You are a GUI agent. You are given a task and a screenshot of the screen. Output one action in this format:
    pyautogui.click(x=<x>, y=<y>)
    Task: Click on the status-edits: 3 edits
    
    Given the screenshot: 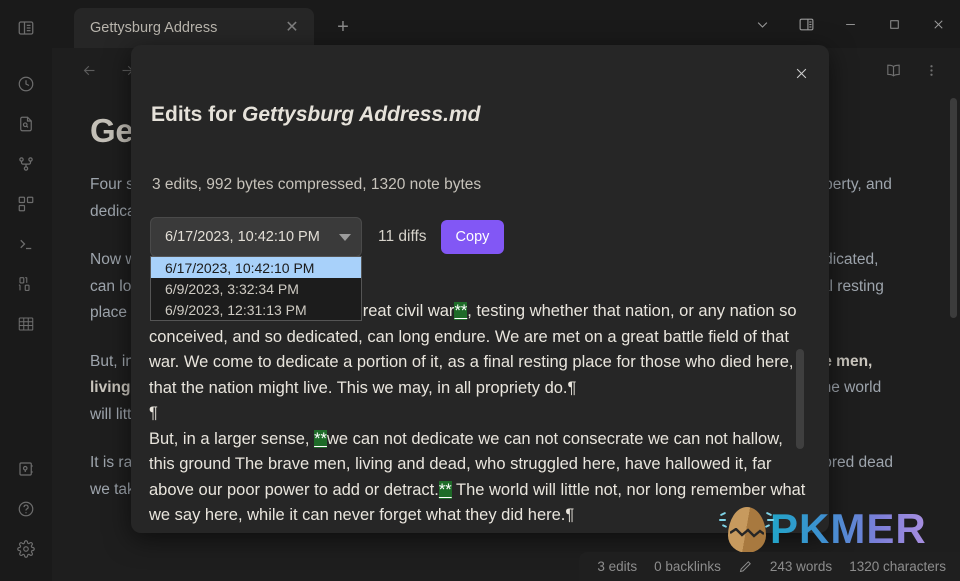 What is the action you would take?
    pyautogui.click(x=617, y=566)
    